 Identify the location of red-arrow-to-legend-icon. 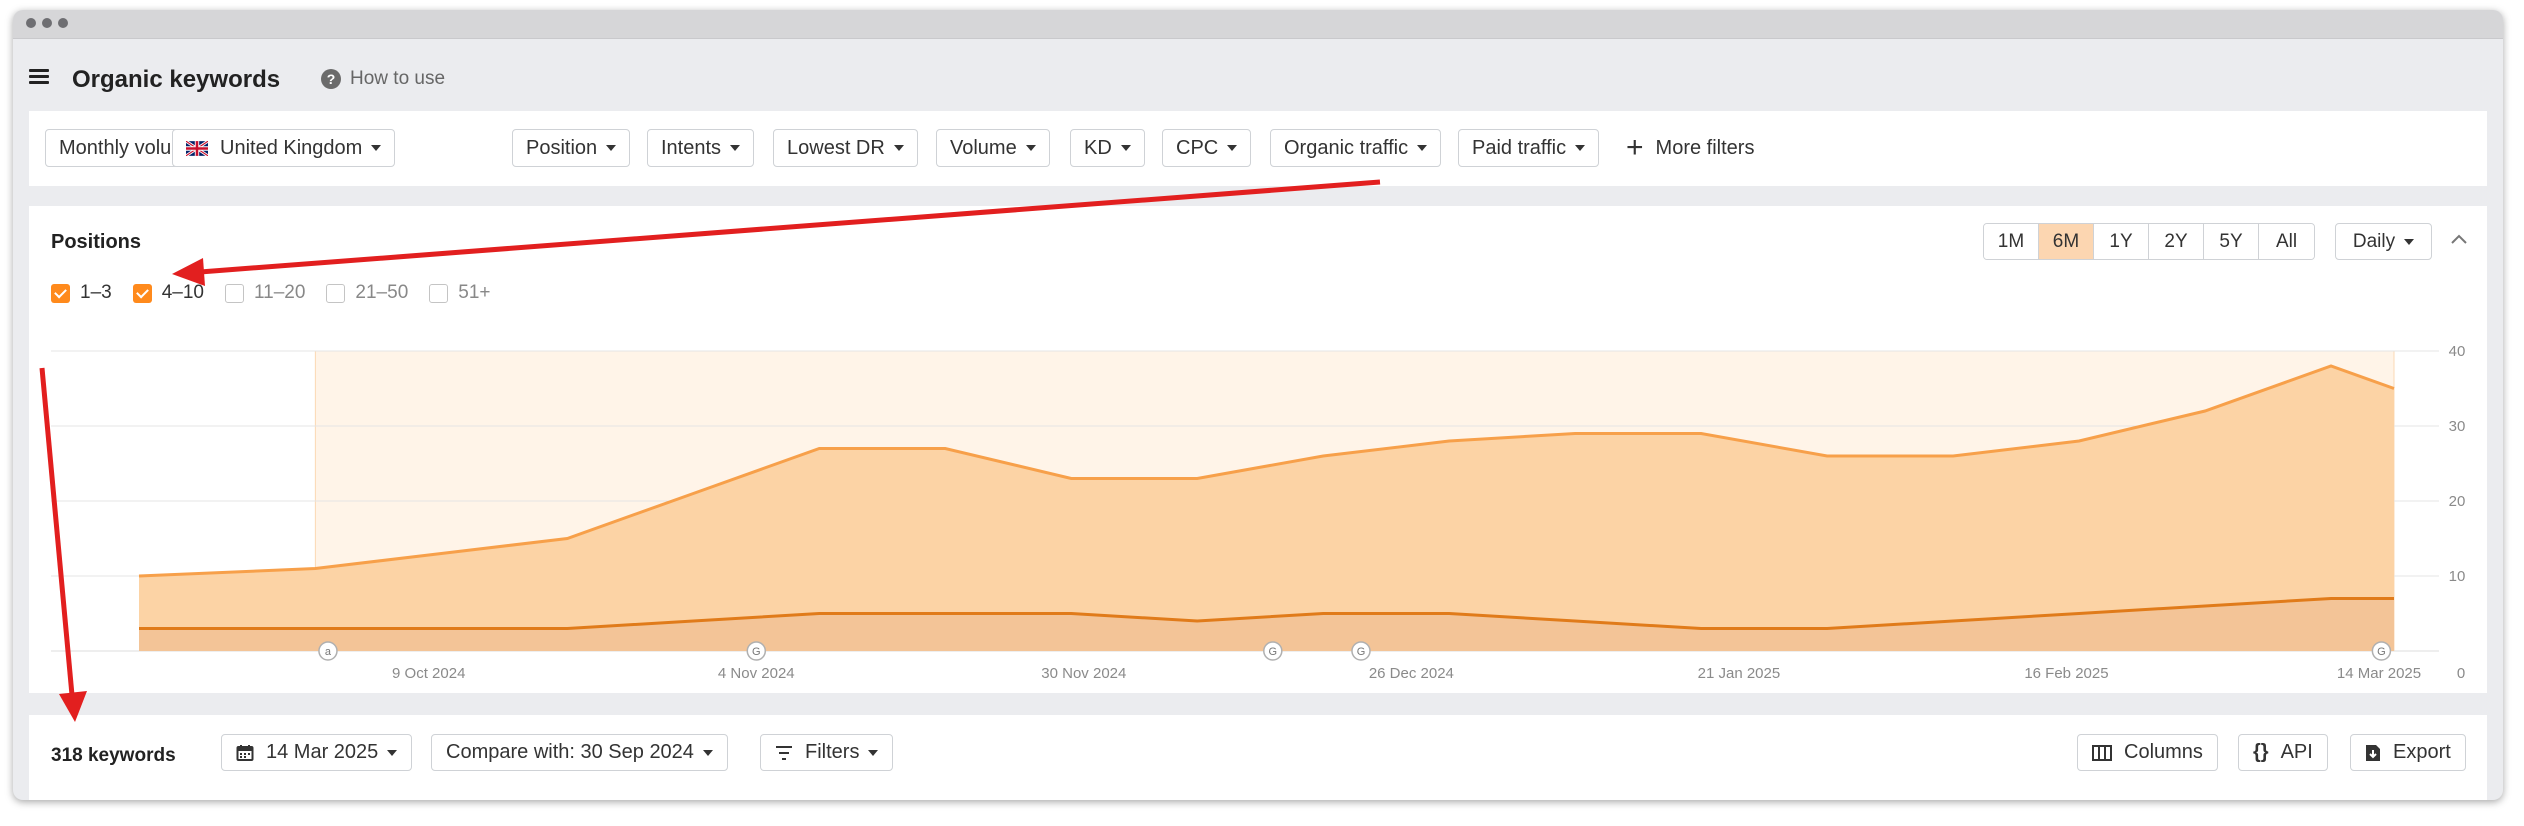
(776, 232).